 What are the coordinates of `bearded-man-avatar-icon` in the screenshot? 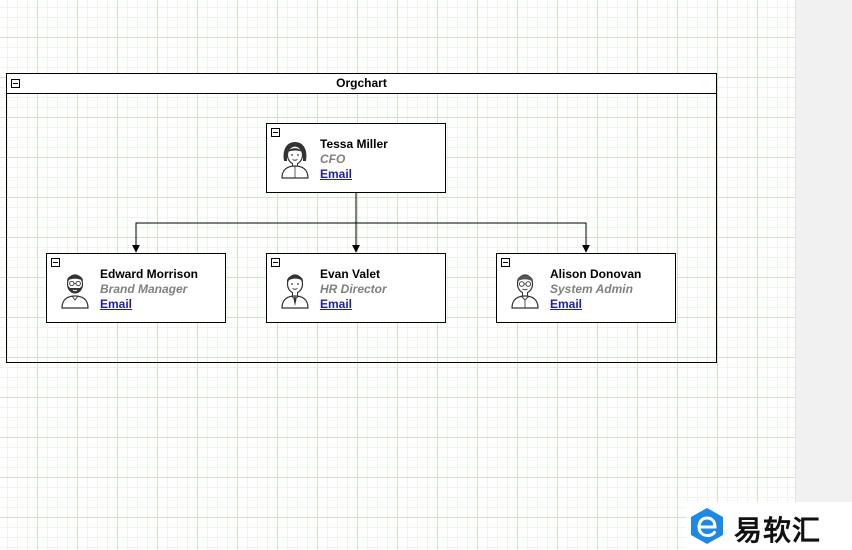 It's located at (75, 291).